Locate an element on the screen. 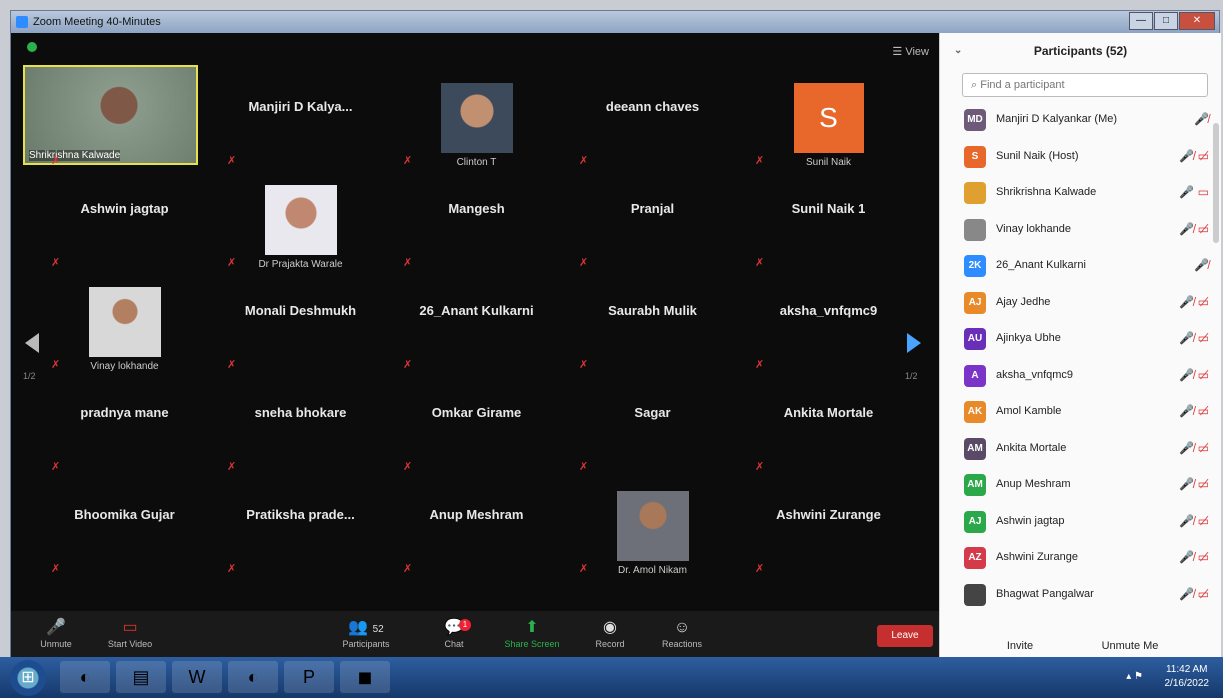 Image resolution: width=1223 pixels, height=698 pixels. participant-avatar: AU is located at coordinates (975, 339).